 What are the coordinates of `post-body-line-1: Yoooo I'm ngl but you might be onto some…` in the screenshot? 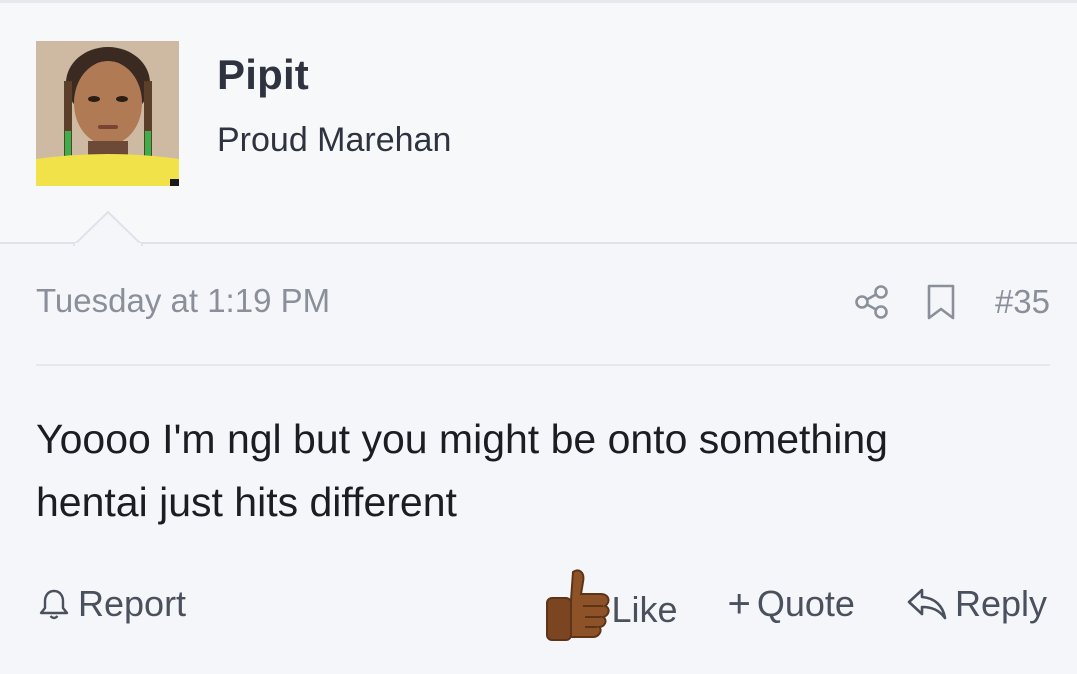 It's located at (462, 439).